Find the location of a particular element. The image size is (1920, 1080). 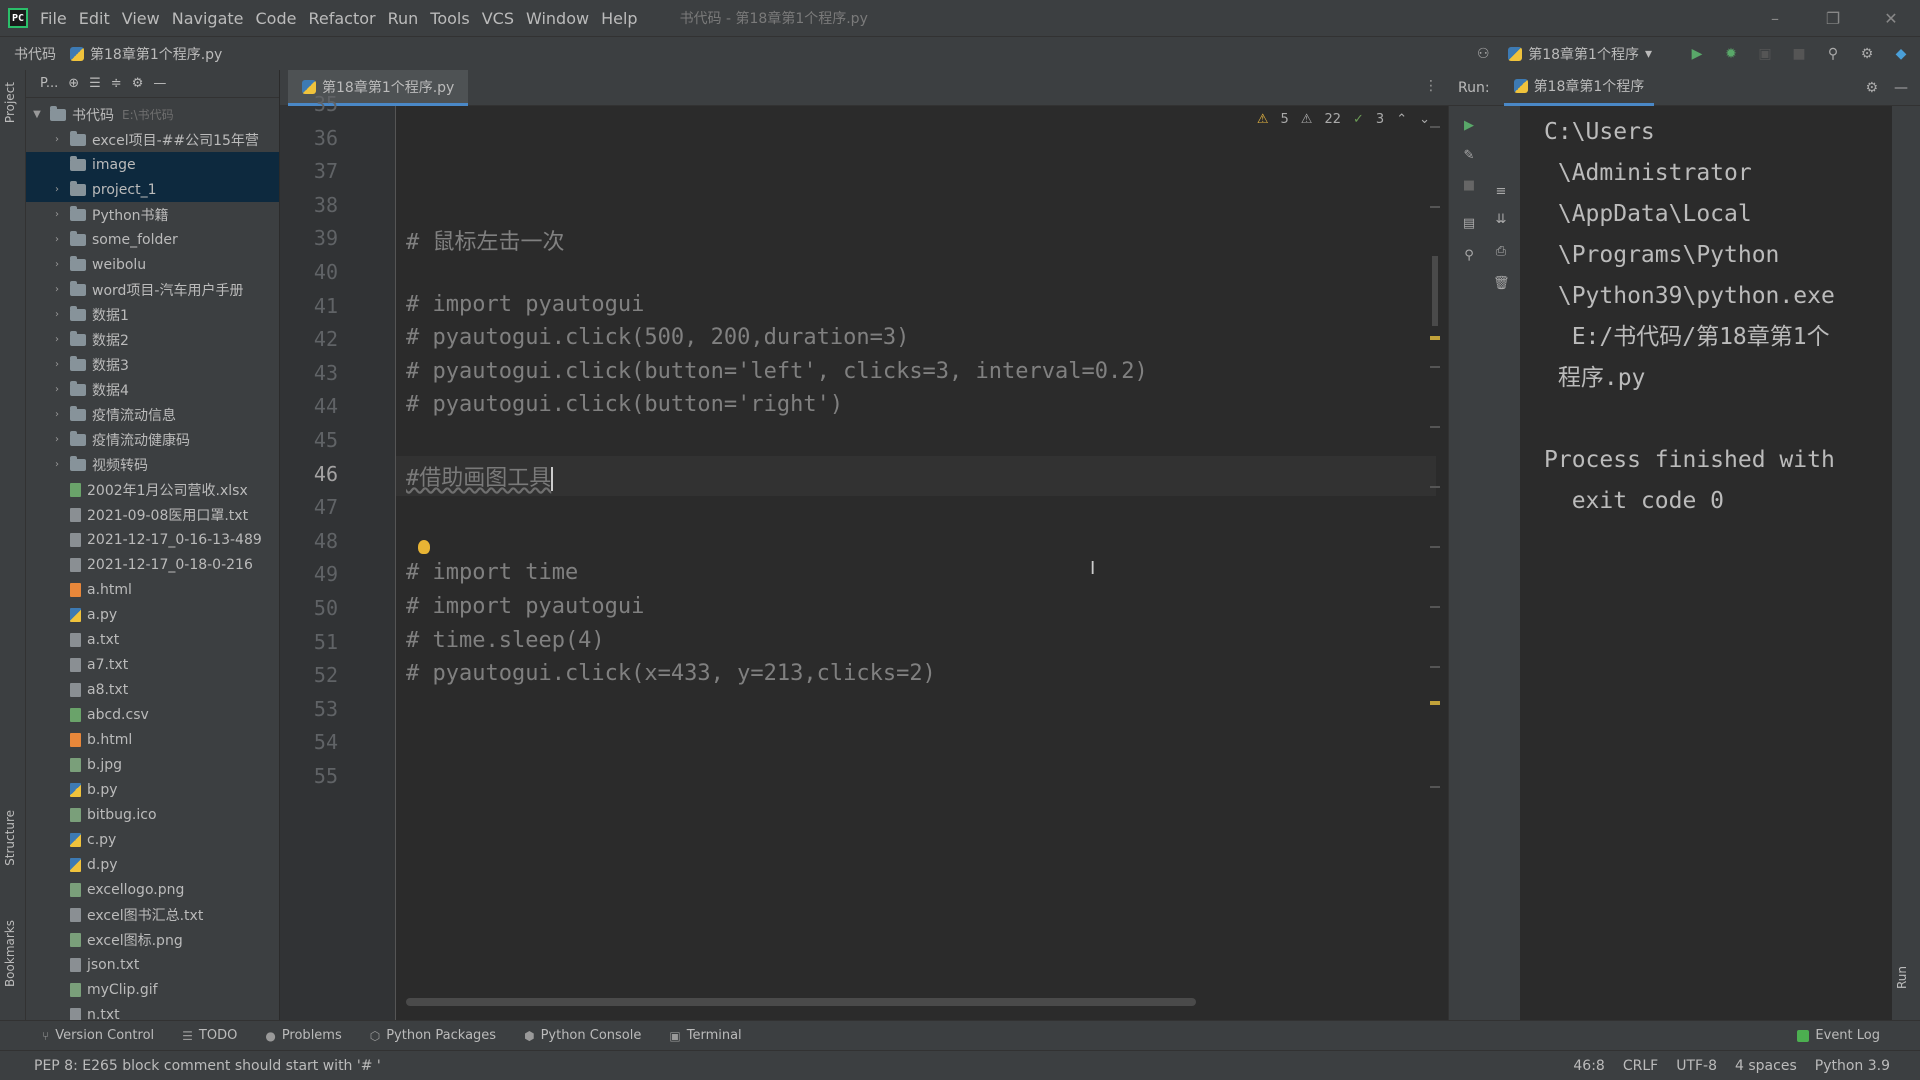

tree-folder: › project_1 is located at coordinates (152, 189).